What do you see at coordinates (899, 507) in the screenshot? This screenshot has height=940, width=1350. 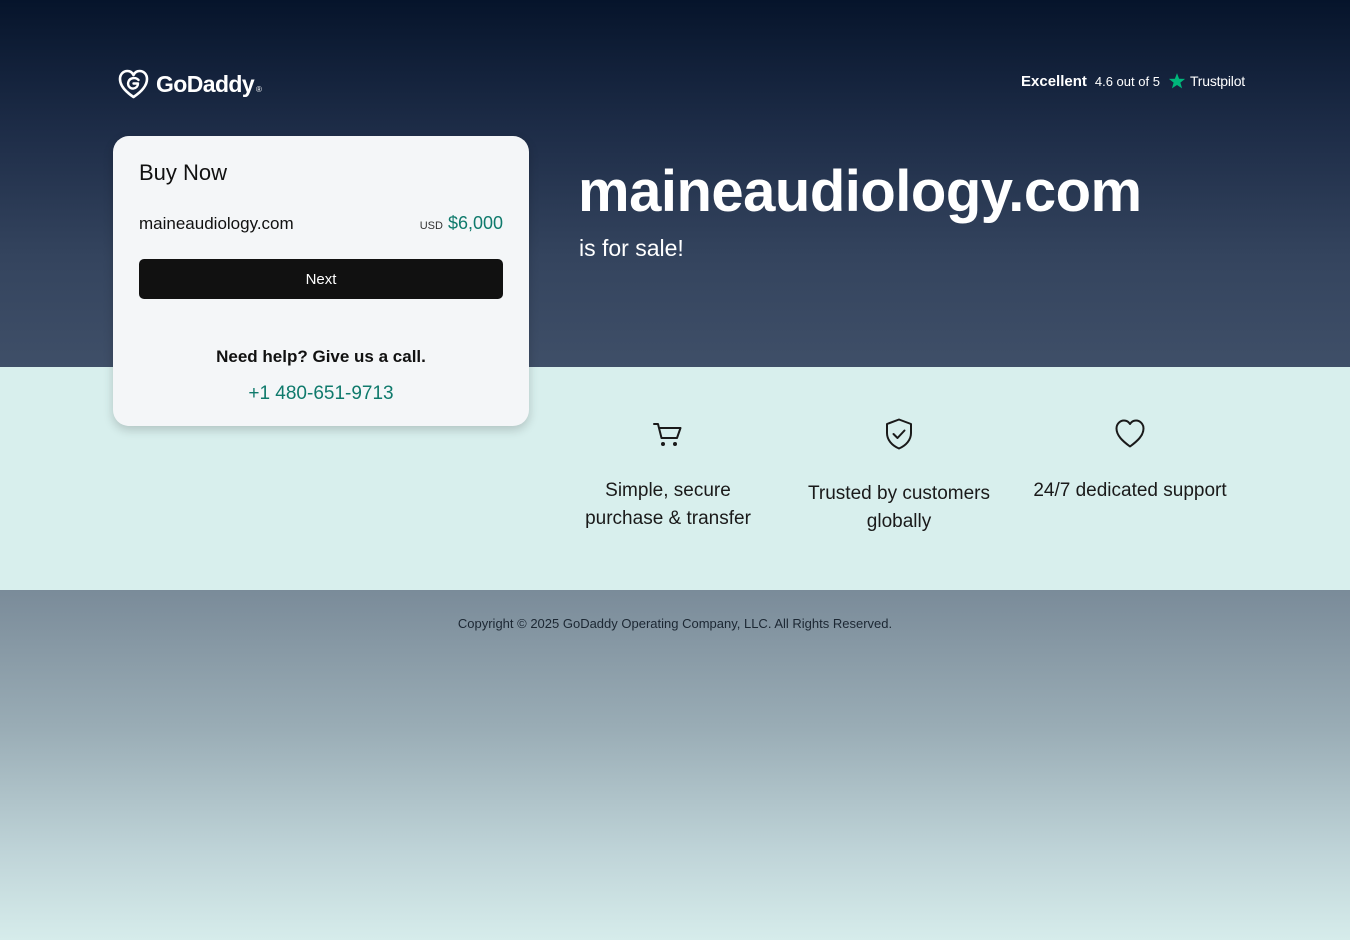 I see `feature-text: Trusted by customers globally` at bounding box center [899, 507].